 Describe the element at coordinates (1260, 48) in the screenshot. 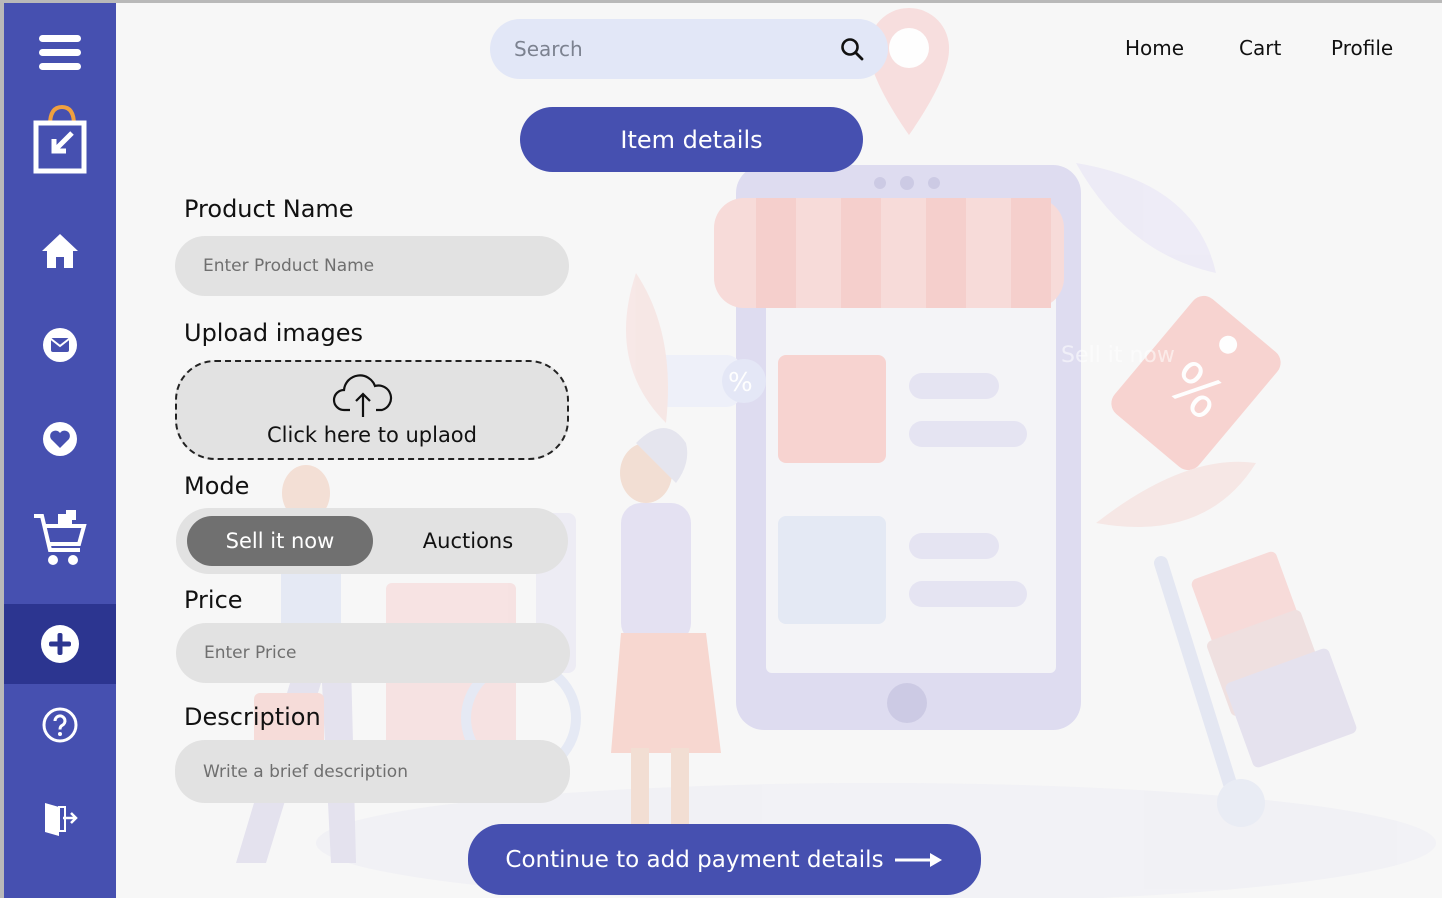

I see `nav-cart-link: Cart` at that location.